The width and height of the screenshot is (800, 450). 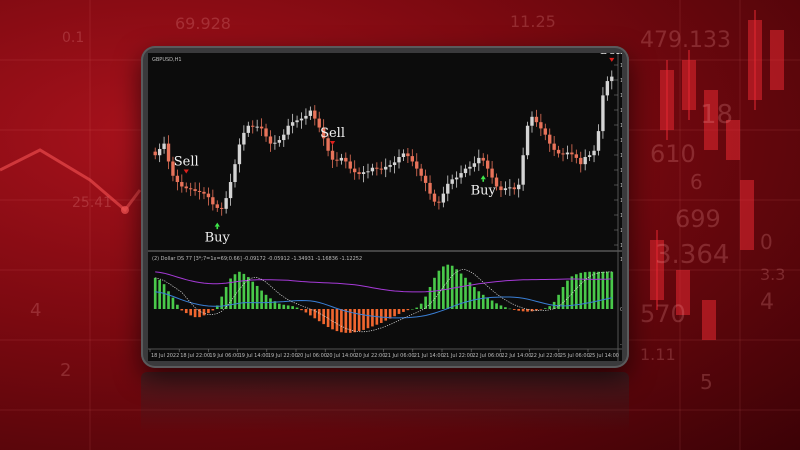 I want to click on indicator-tick-label: 1.46625, so click(x=621, y=260).